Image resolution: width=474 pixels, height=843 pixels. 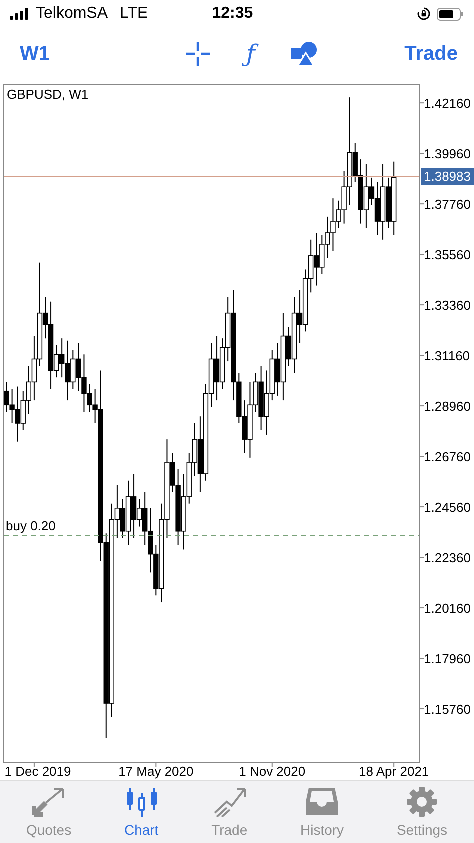 I want to click on price-label: 1.22360, so click(x=447, y=558).